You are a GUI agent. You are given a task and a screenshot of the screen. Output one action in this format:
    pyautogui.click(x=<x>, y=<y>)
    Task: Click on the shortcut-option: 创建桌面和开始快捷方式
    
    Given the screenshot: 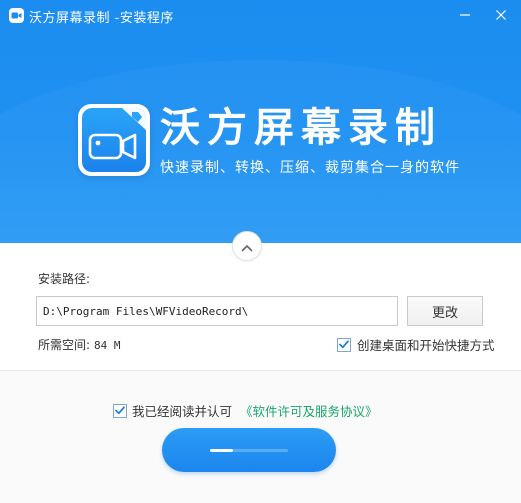 What is the action you would take?
    pyautogui.click(x=416, y=344)
    